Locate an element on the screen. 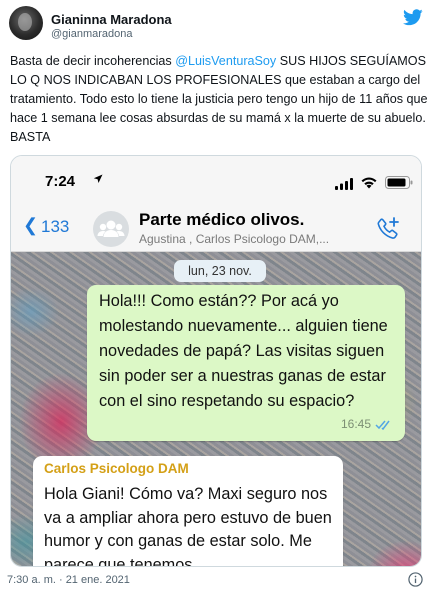  read-receipt-icon is located at coordinates (382, 425).